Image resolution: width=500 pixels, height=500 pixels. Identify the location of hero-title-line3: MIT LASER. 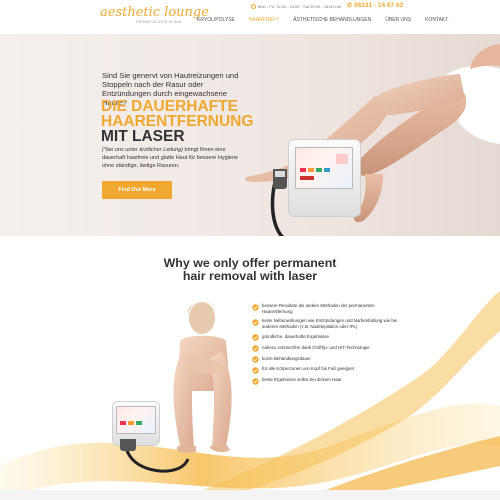
(143, 136).